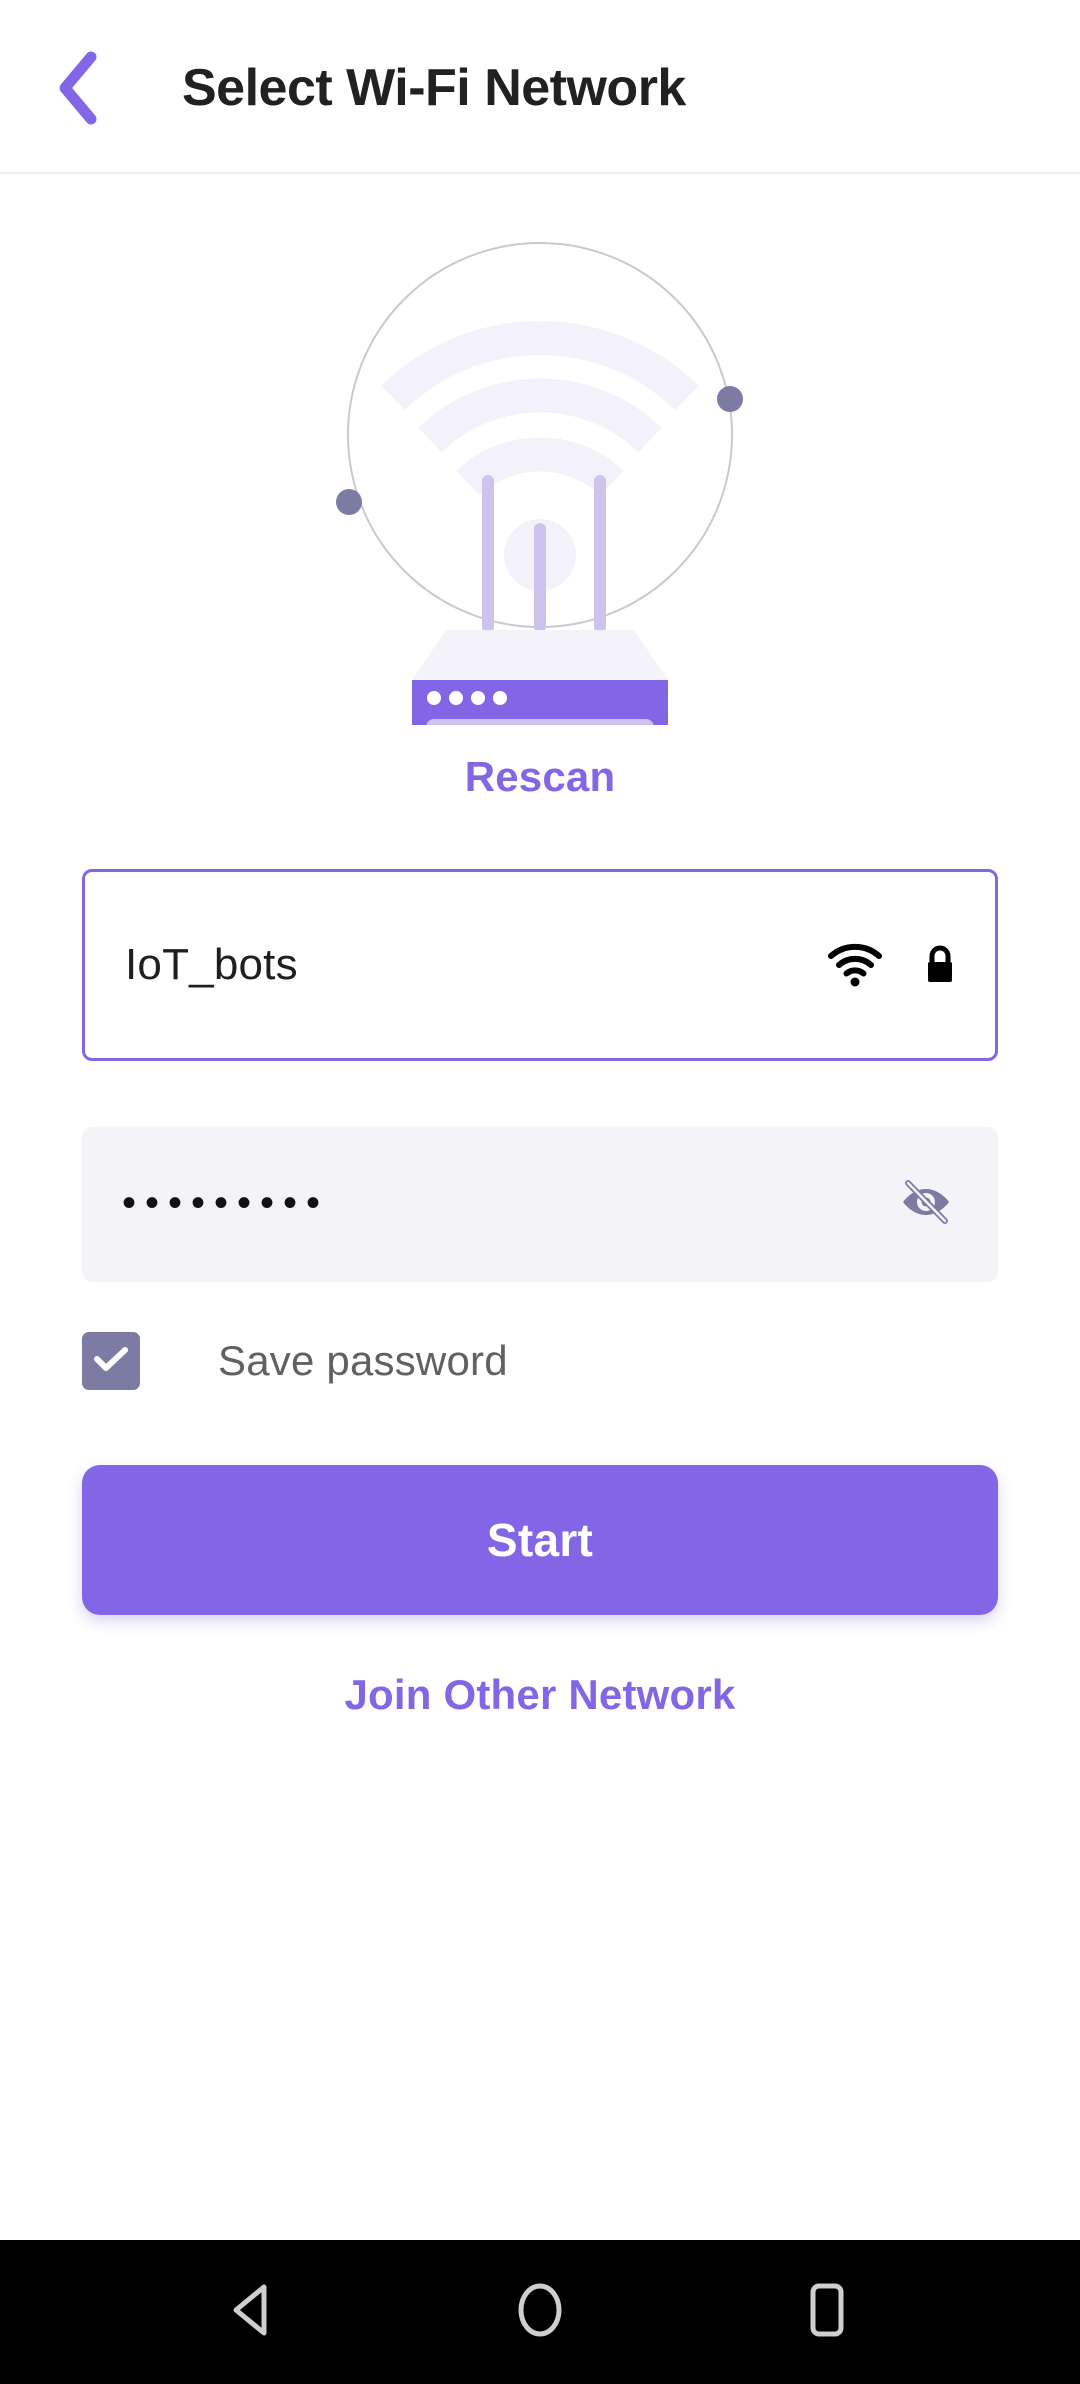  I want to click on app-header: Select Wi-Fi Network, so click(540, 87).